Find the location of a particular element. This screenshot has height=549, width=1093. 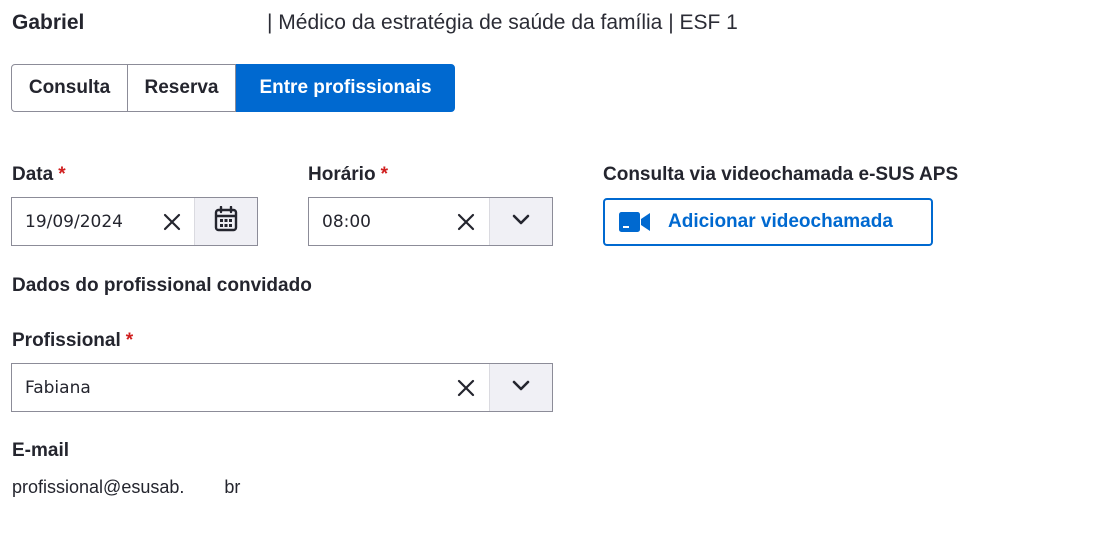

date-label-text: Data is located at coordinates (33, 174).